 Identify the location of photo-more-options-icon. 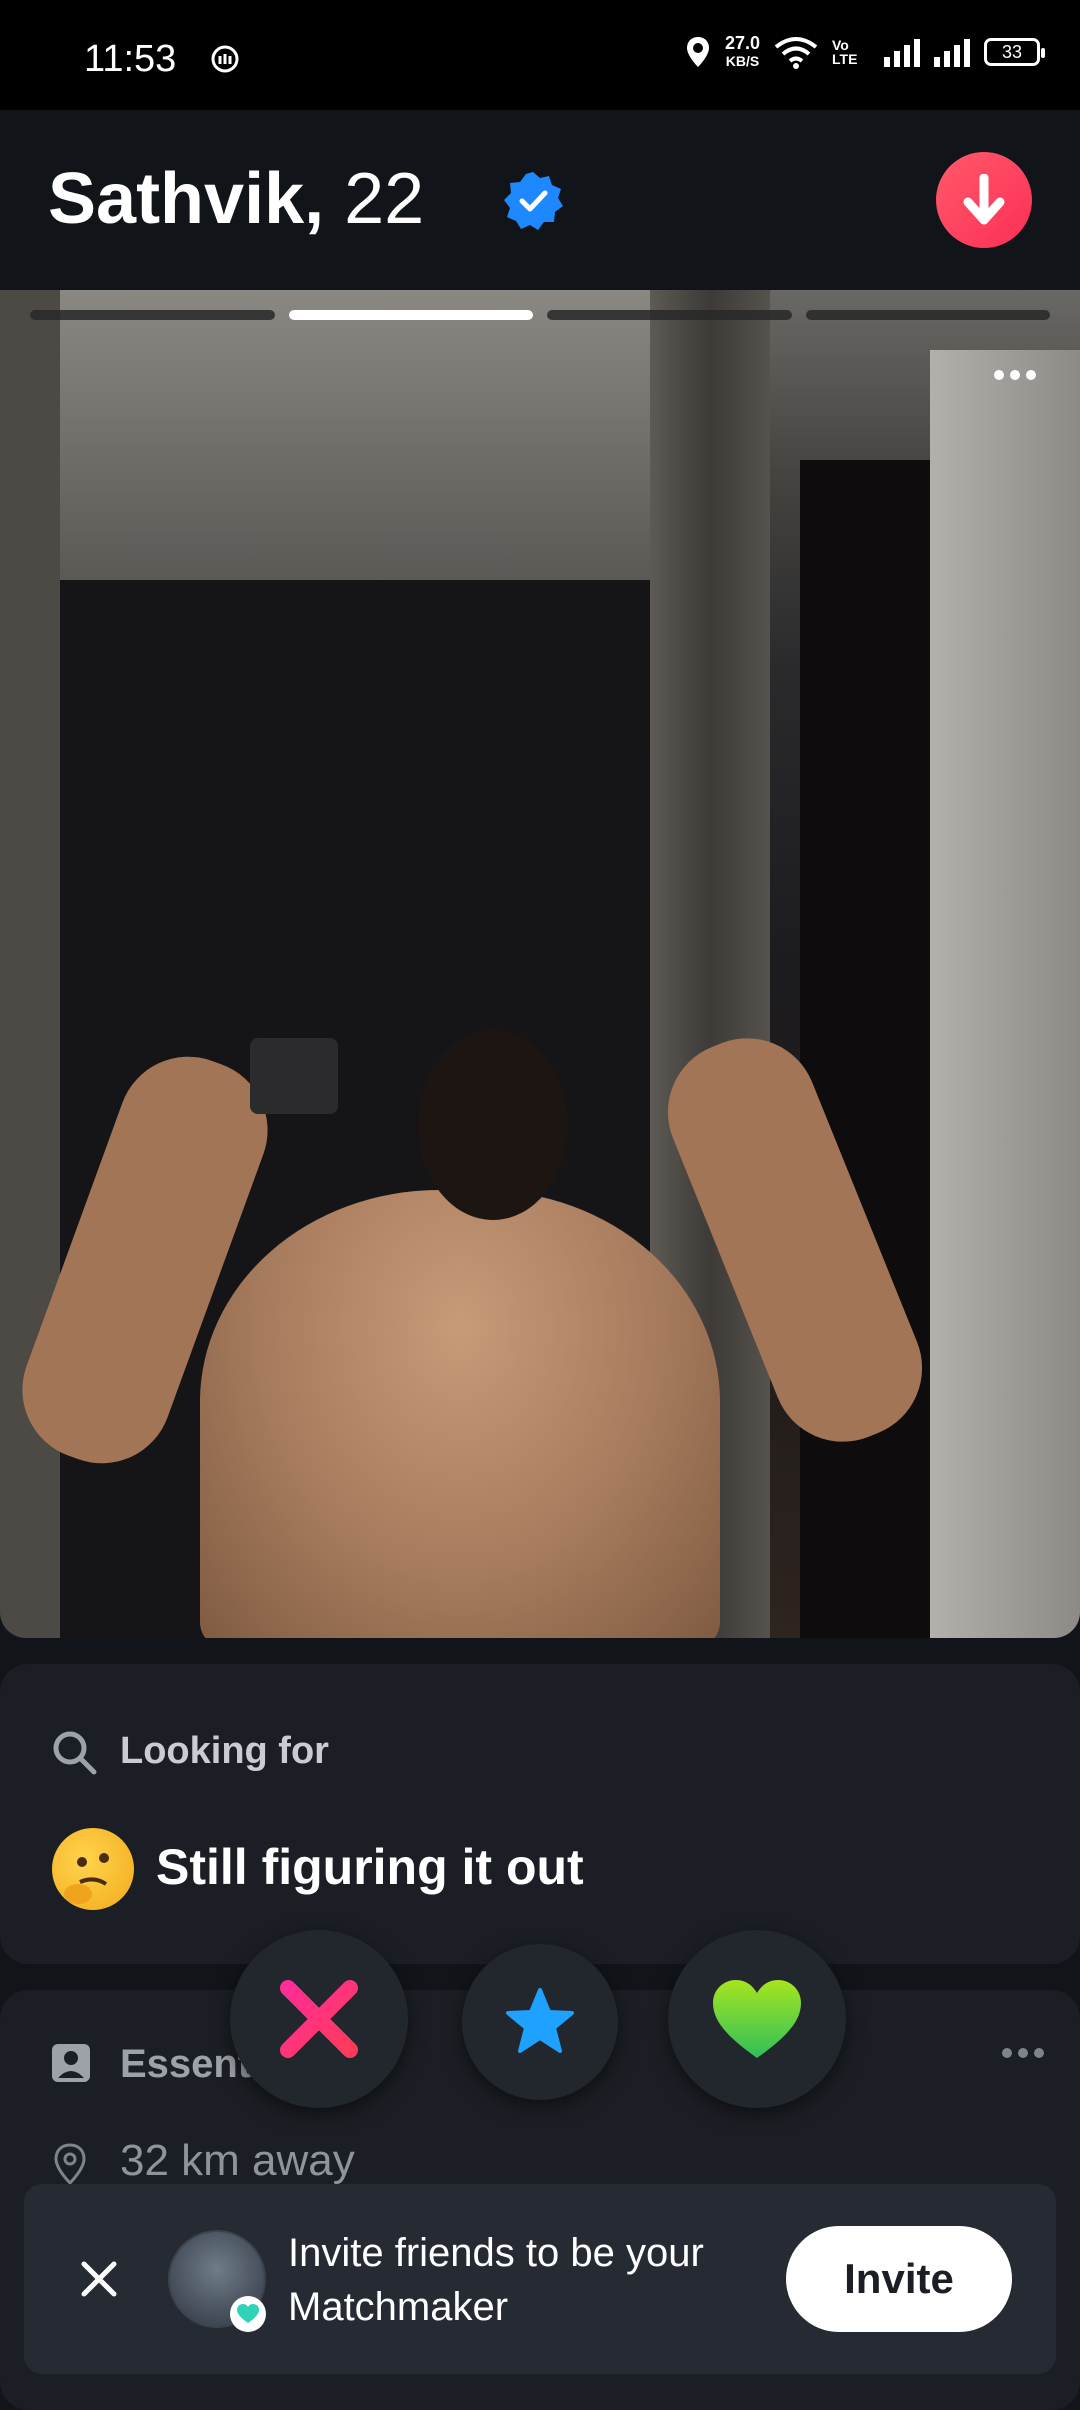
(1019, 380).